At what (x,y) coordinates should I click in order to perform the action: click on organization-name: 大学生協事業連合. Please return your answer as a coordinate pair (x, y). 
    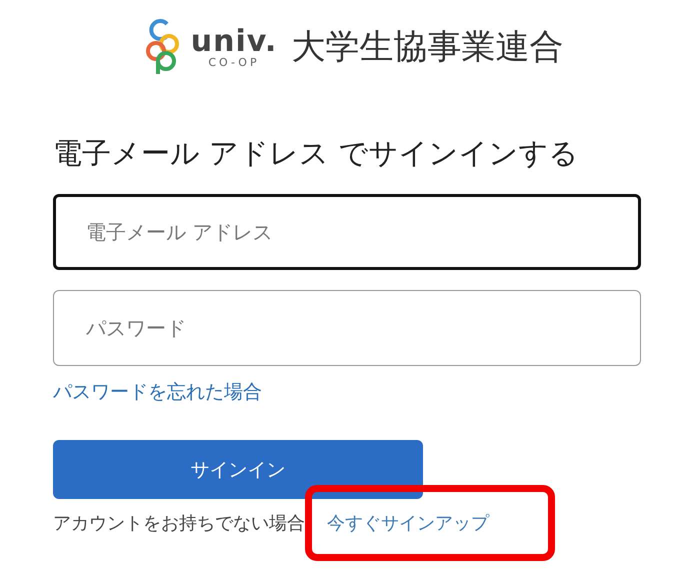
    Looking at the image, I should click on (427, 47).